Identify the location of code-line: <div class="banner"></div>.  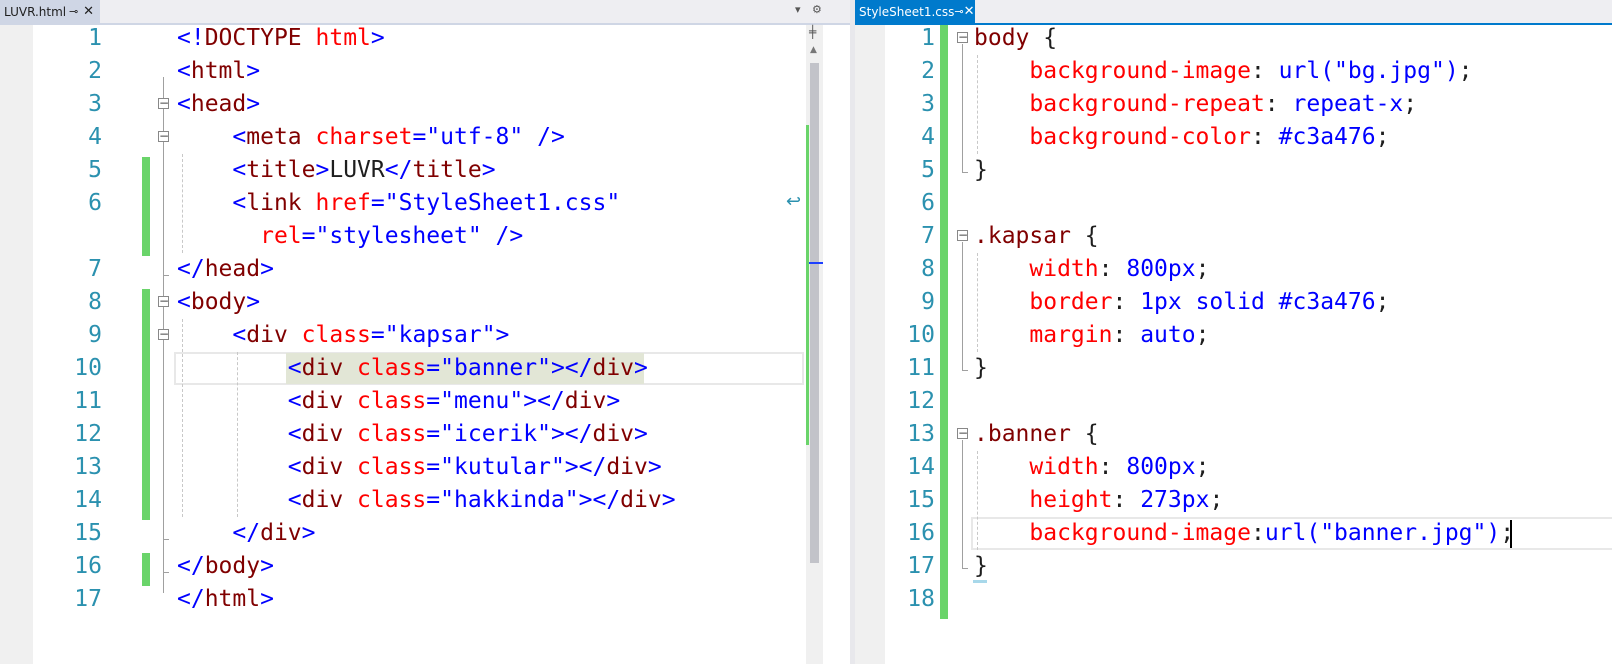
(412, 368).